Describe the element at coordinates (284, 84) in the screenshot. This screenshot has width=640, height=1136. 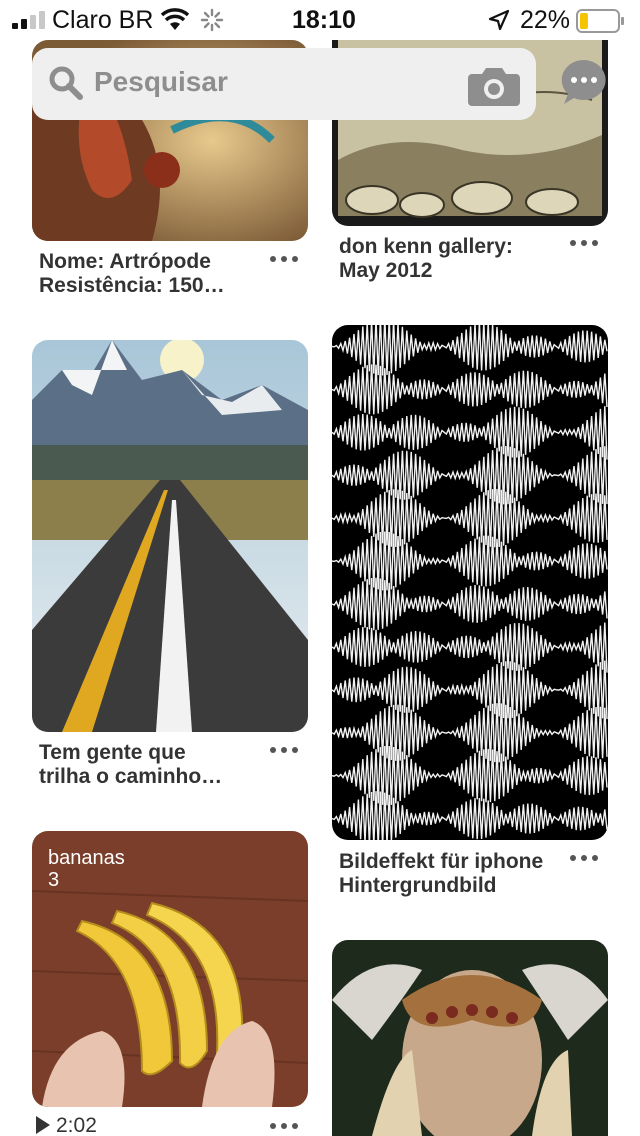
I see `search-bar: Pesquisar` at that location.